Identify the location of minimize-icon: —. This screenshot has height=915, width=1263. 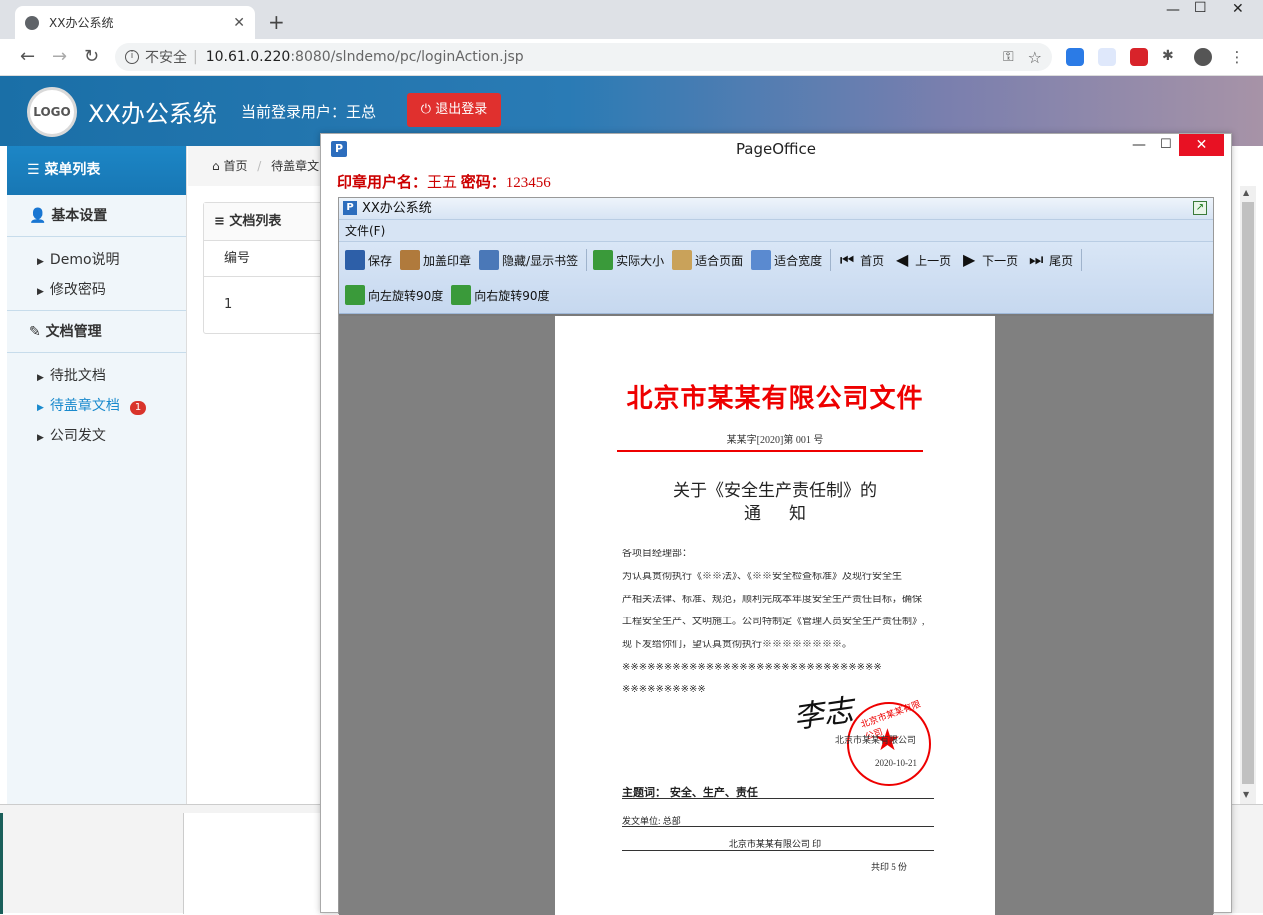
(1139, 145).